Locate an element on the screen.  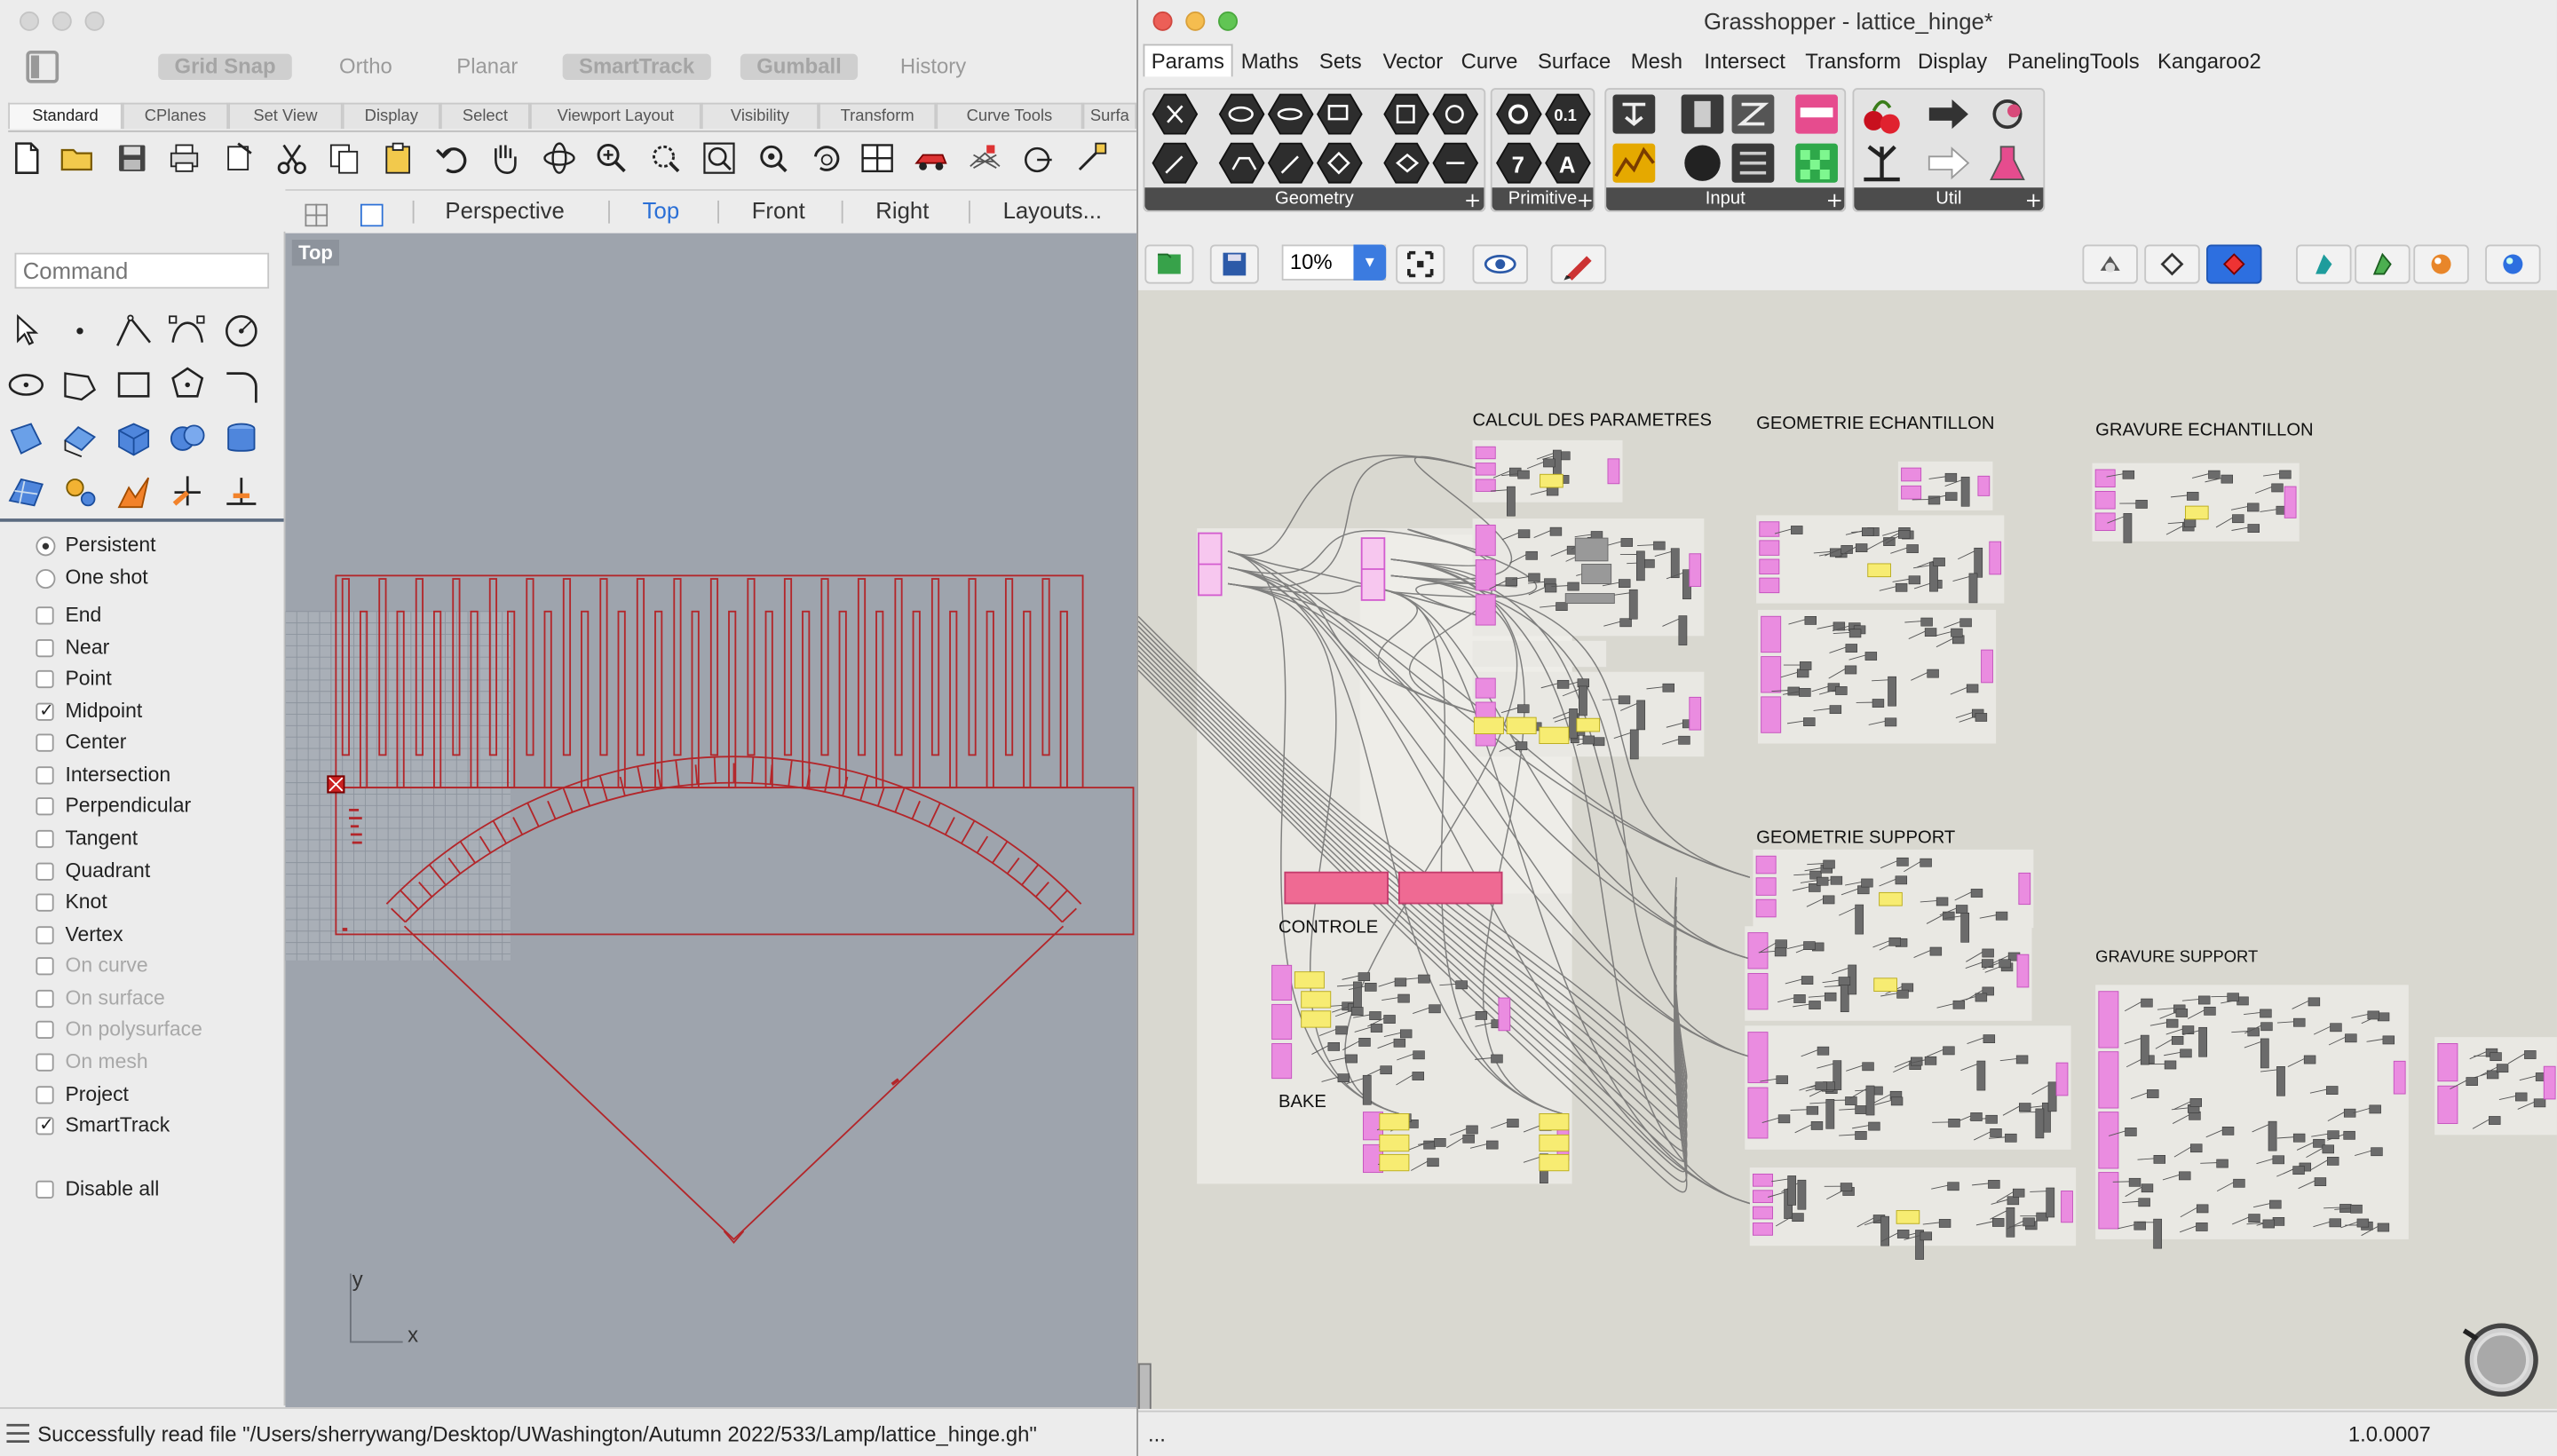
document-preview-button is located at coordinates (2324, 264).